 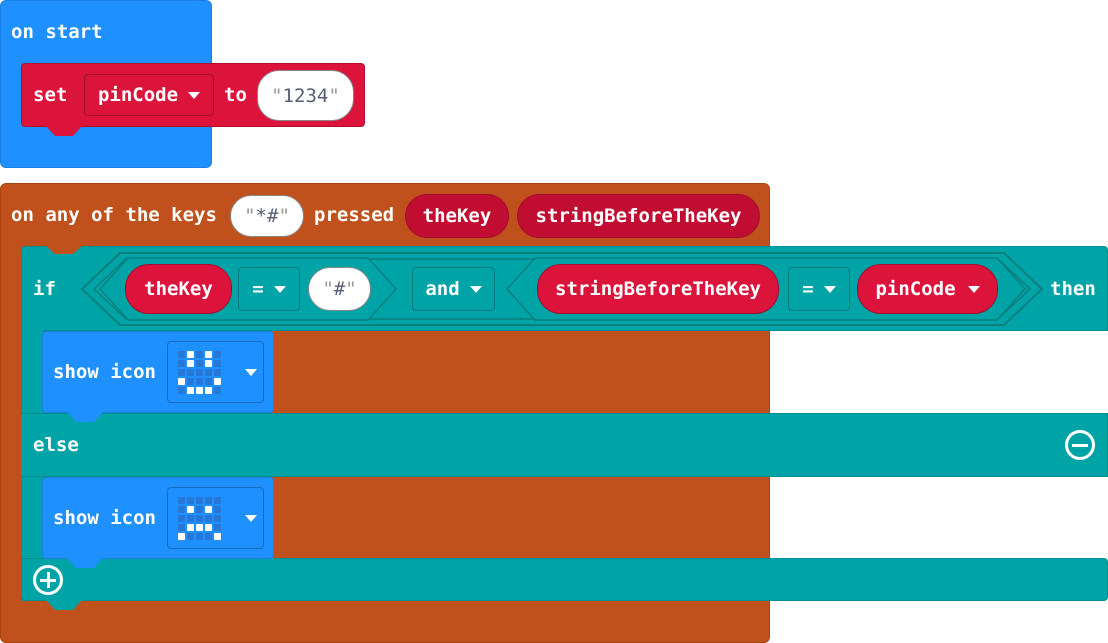 What do you see at coordinates (442, 289) in the screenshot?
I see `and-operator-text: and` at bounding box center [442, 289].